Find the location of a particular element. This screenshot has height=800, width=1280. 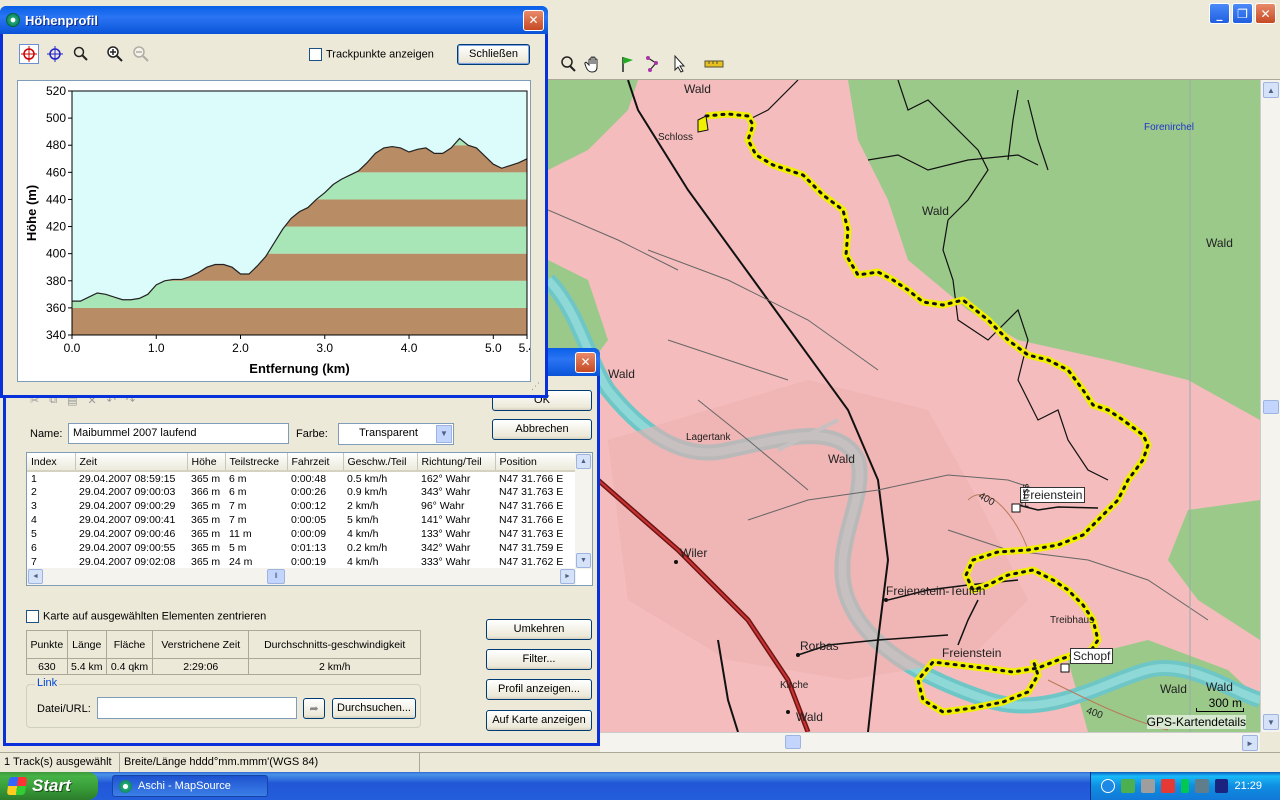

start-button: Start is located at coordinates (49, 786).